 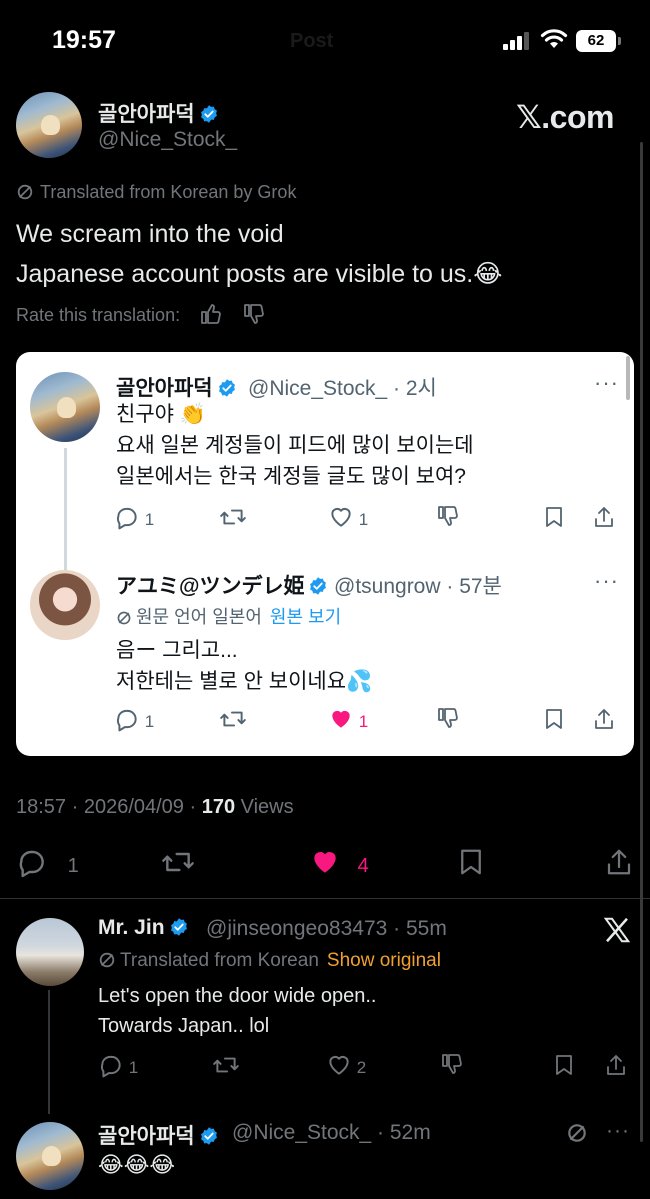 I want to click on quote2-line: 저한테는 별로 안 보이네요💦, so click(x=244, y=681).